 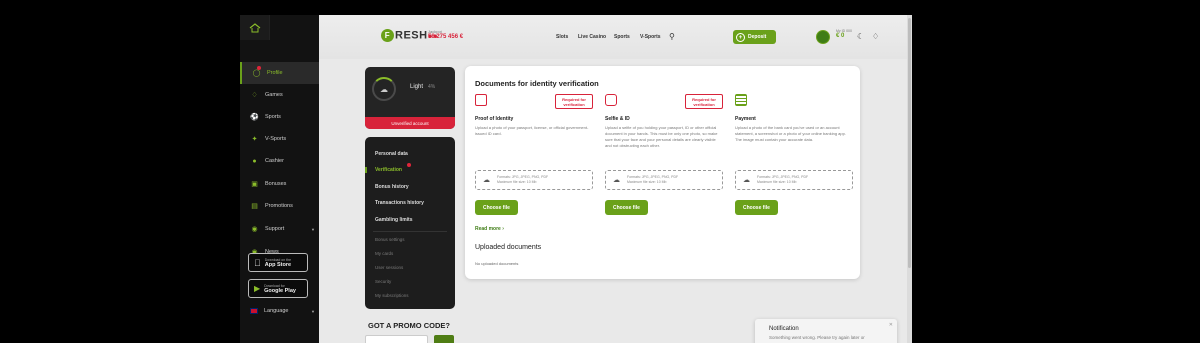 I want to click on app-store-caption: Download on the, so click(x=274, y=259).